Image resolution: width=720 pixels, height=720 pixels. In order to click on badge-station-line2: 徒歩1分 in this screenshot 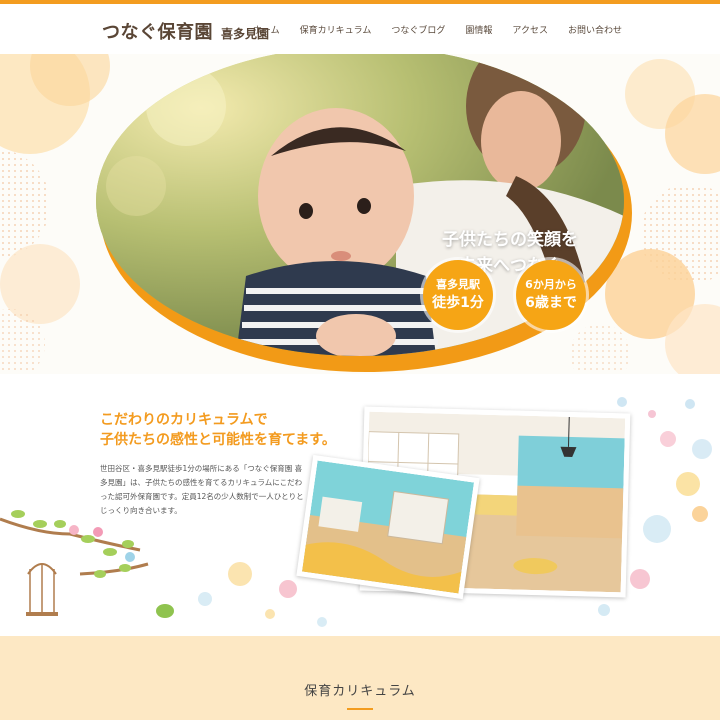, I will do `click(458, 303)`.